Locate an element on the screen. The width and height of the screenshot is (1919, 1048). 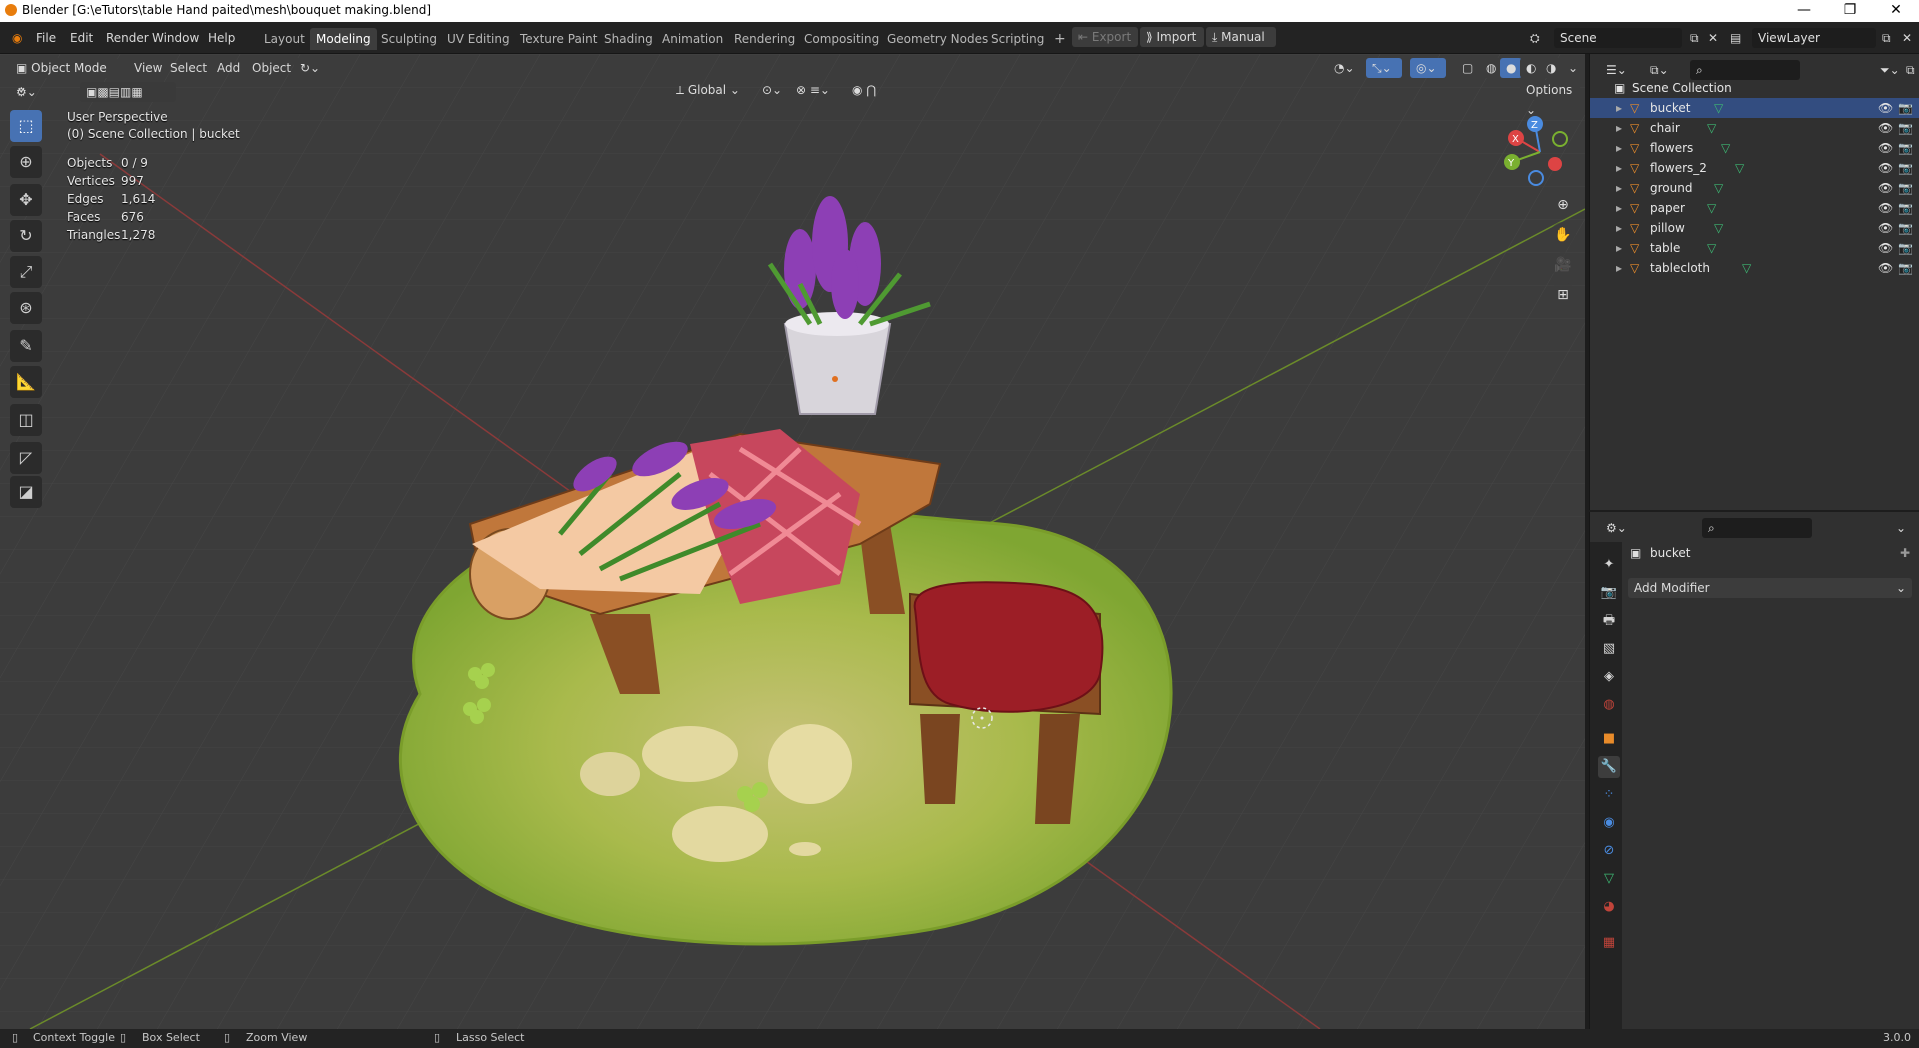
shading-options-chevron-icon: ⌄ is located at coordinates (1571, 68).